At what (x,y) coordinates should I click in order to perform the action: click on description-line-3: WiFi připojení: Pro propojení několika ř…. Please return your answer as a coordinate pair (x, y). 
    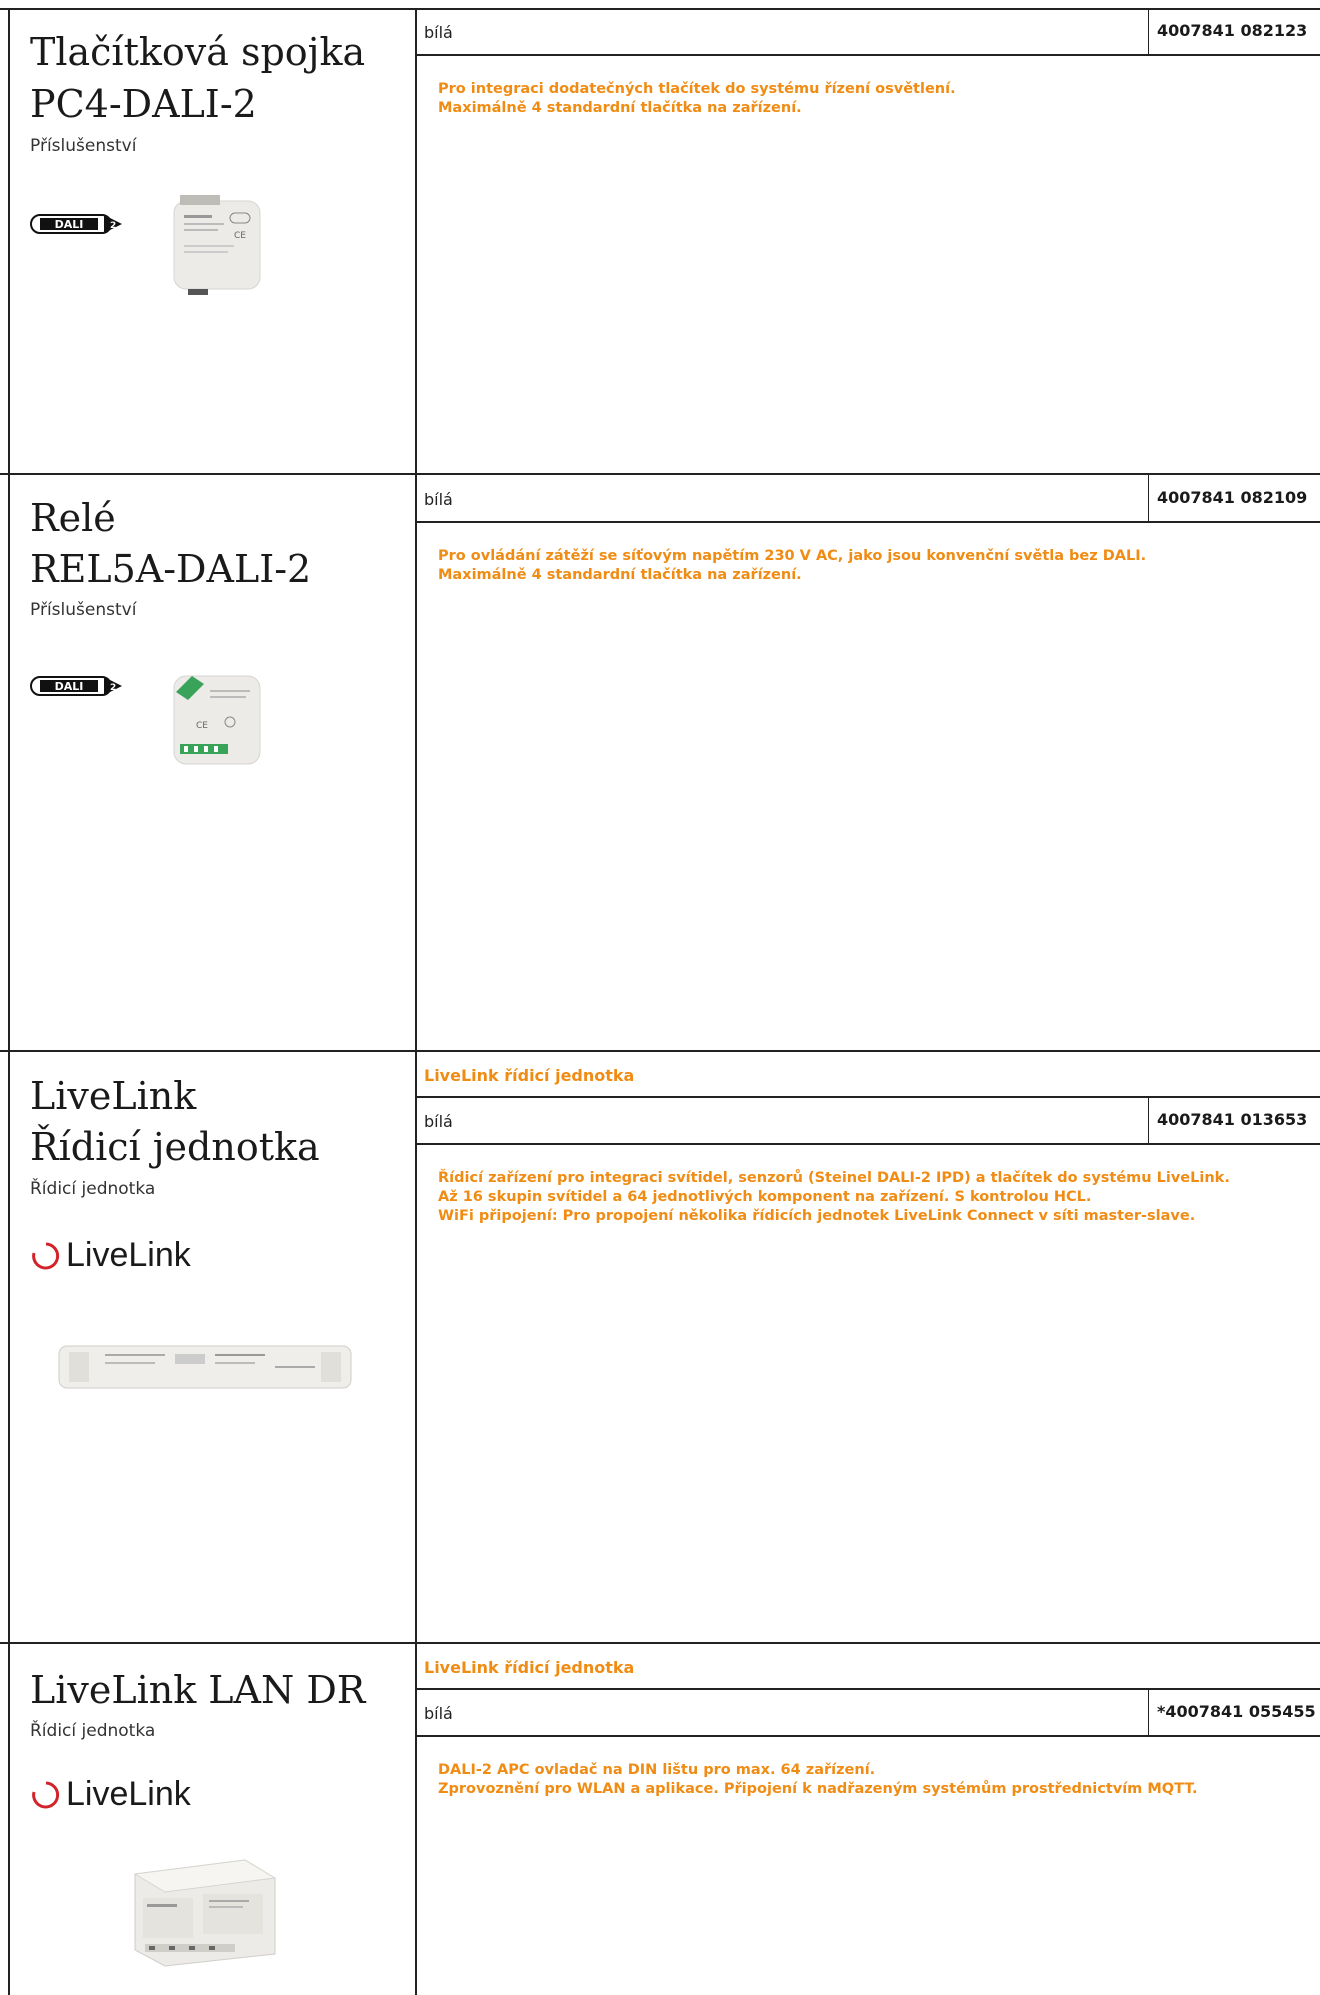
    Looking at the image, I should click on (817, 1216).